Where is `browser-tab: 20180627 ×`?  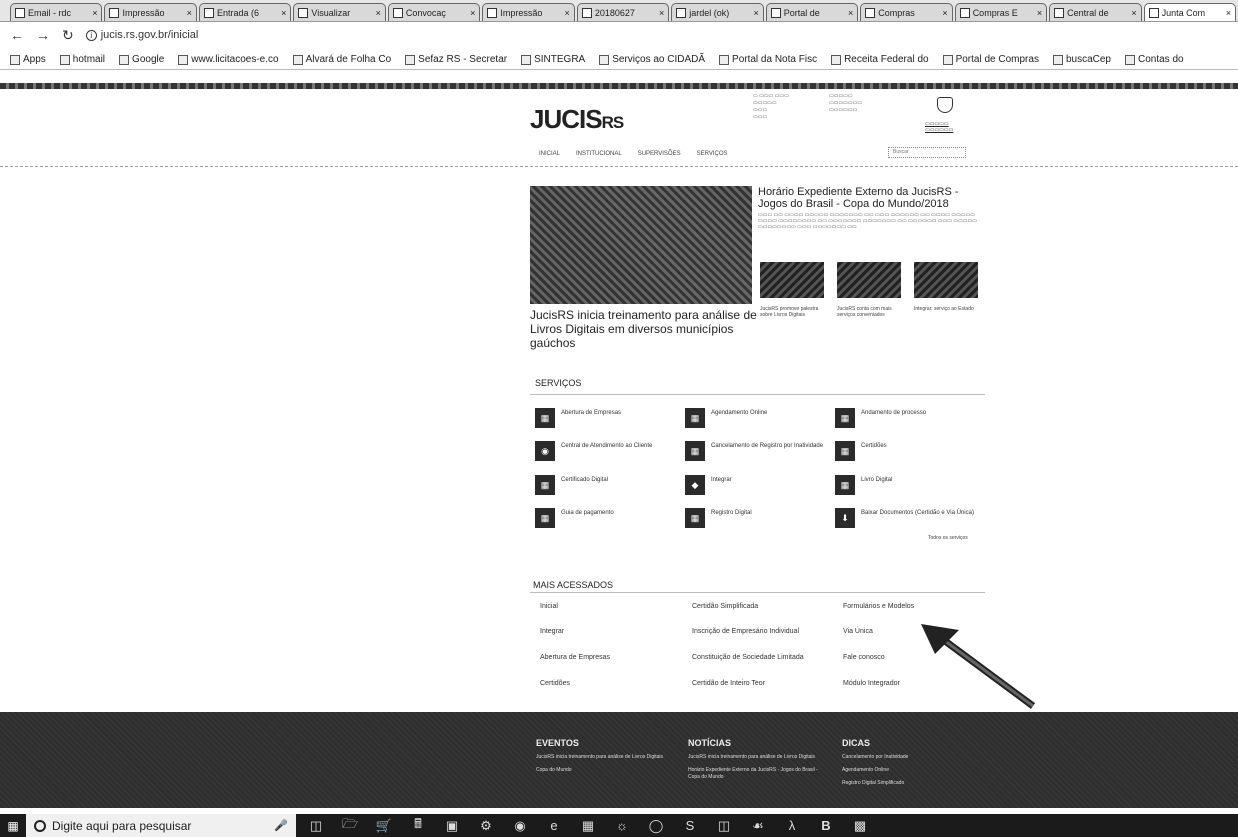 browser-tab: 20180627 × is located at coordinates (623, 12).